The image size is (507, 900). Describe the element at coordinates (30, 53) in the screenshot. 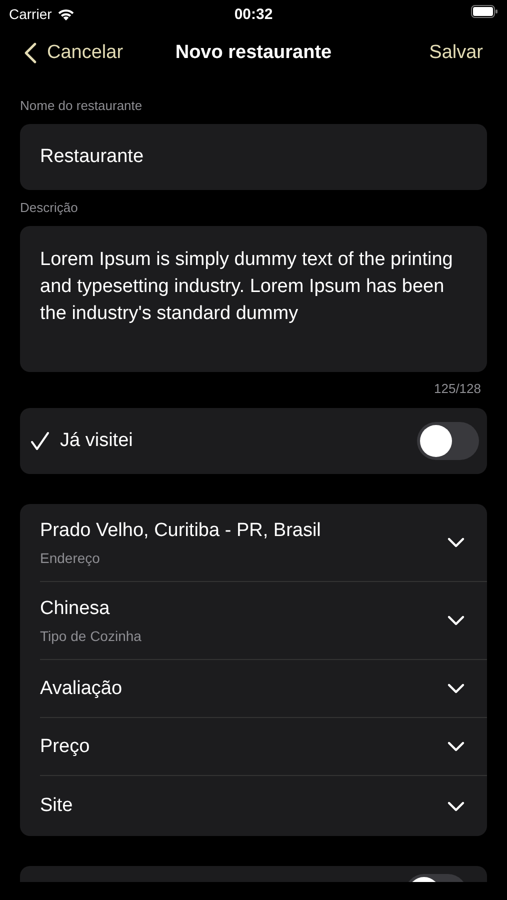

I see `back-chevron-icon` at that location.